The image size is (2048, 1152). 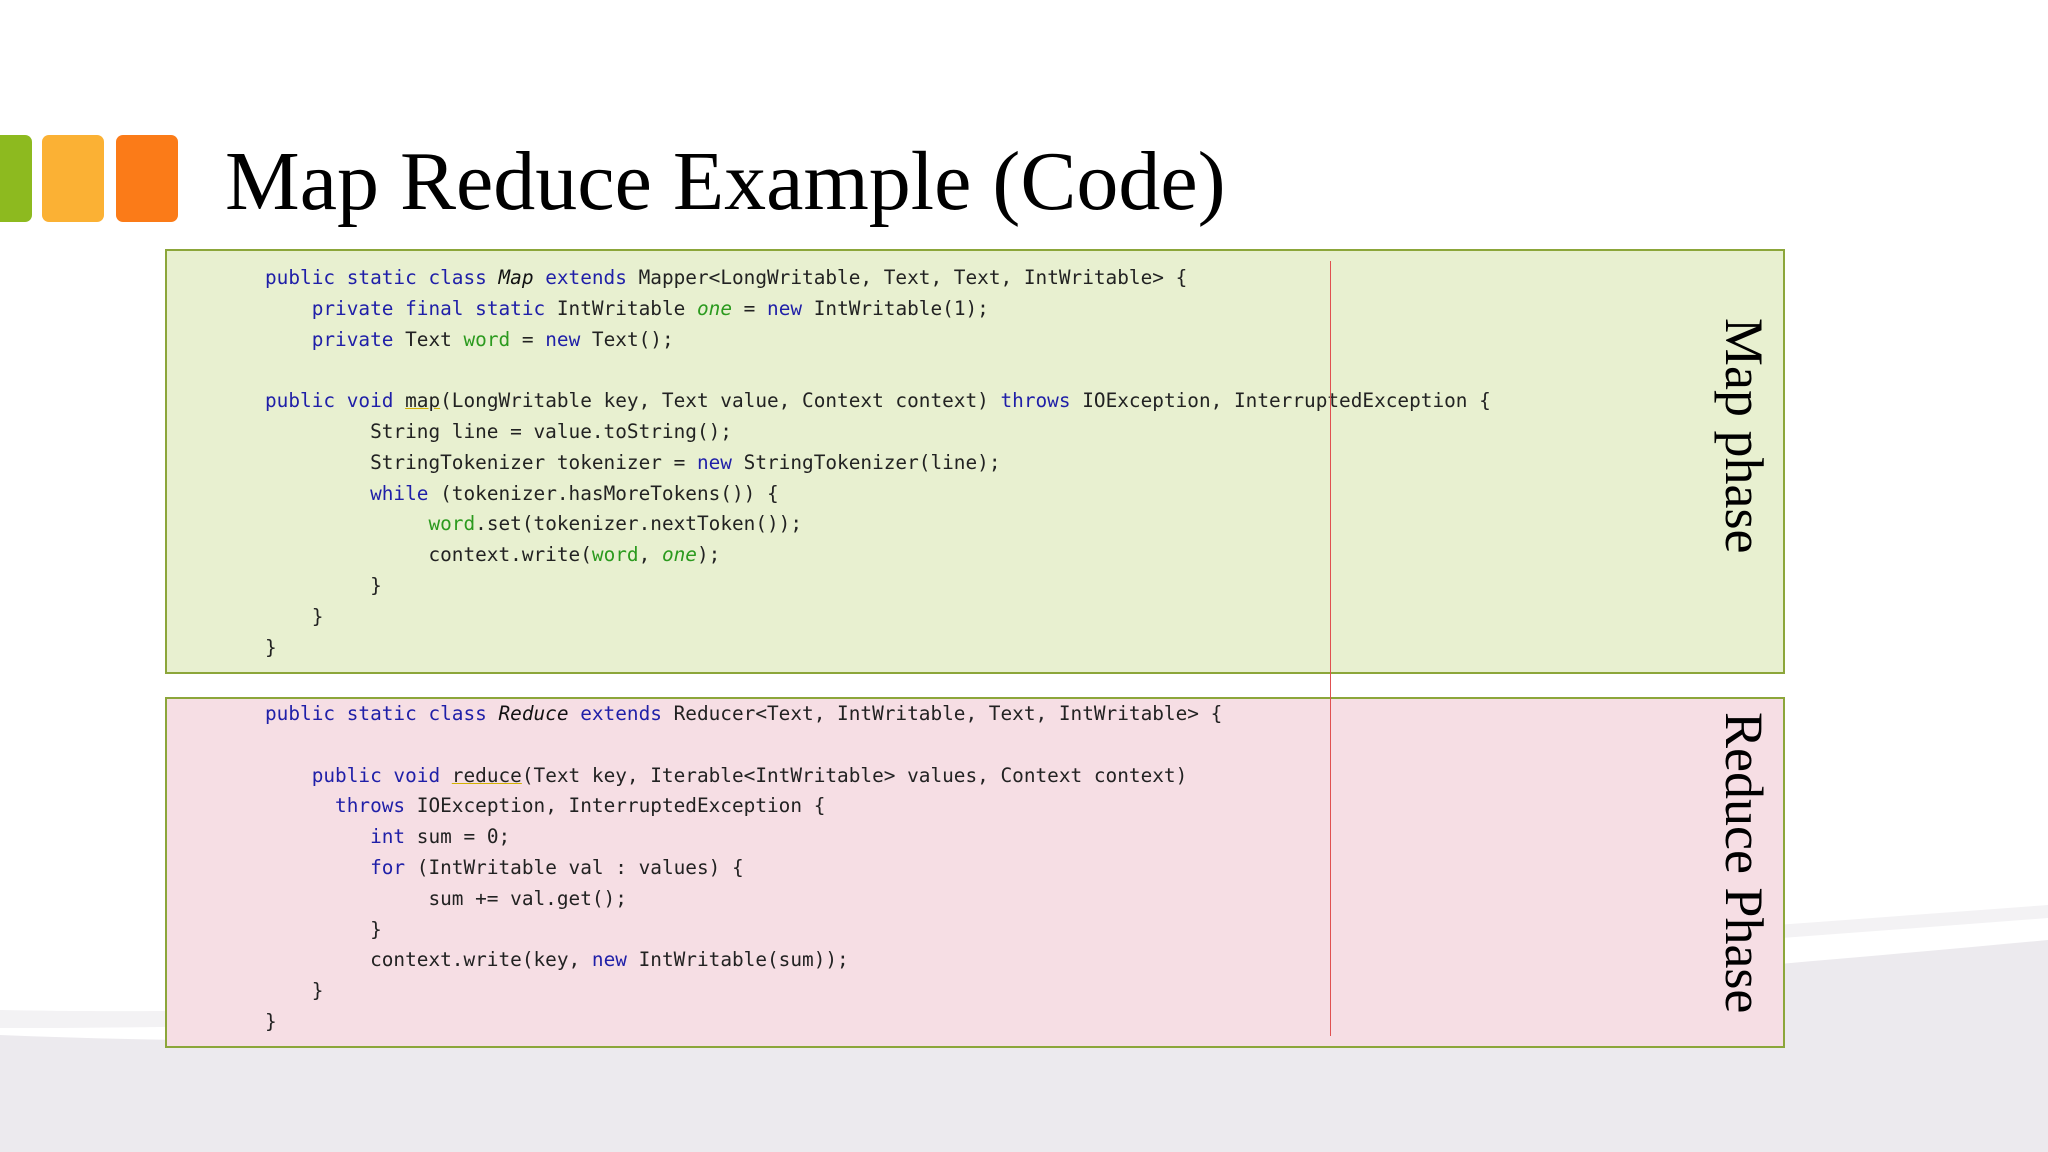 I want to click on code-token: sum += val.get();, so click(x=446, y=898).